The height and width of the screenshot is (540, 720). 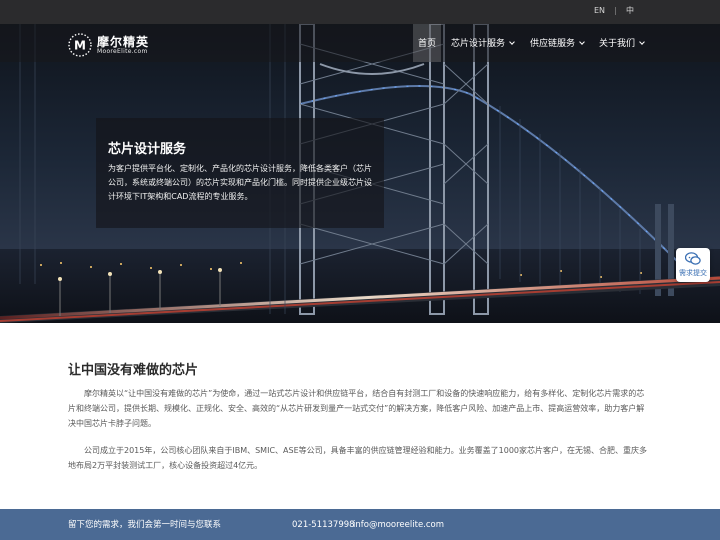 What do you see at coordinates (693, 273) in the screenshot?
I see `requirement-submit-label: 需求提交` at bounding box center [693, 273].